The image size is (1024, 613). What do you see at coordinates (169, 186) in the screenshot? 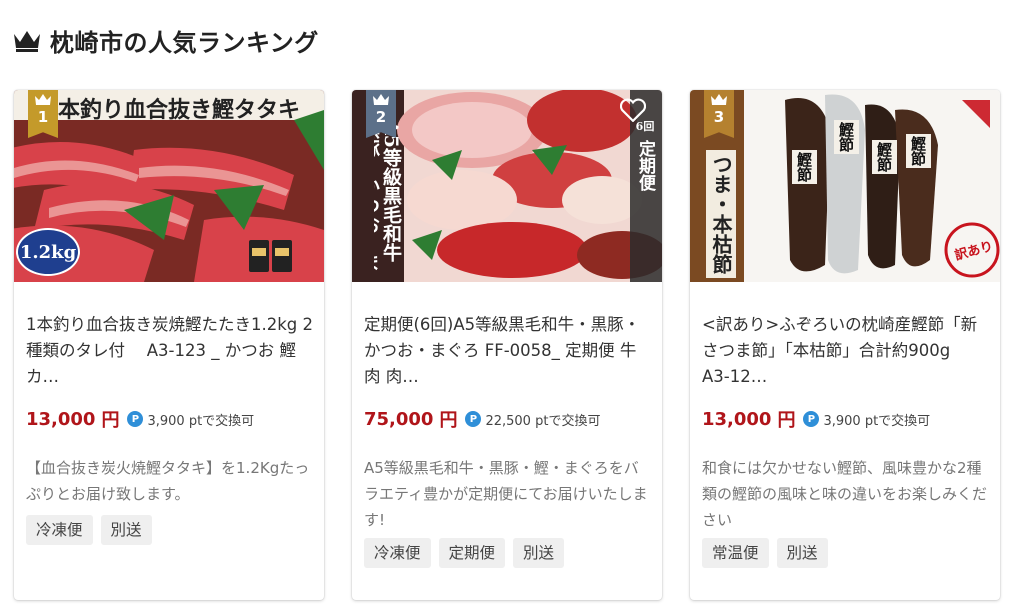
I see `product-image: 本釣り血合抜き鰹タタキ 1.2kg 1` at bounding box center [169, 186].